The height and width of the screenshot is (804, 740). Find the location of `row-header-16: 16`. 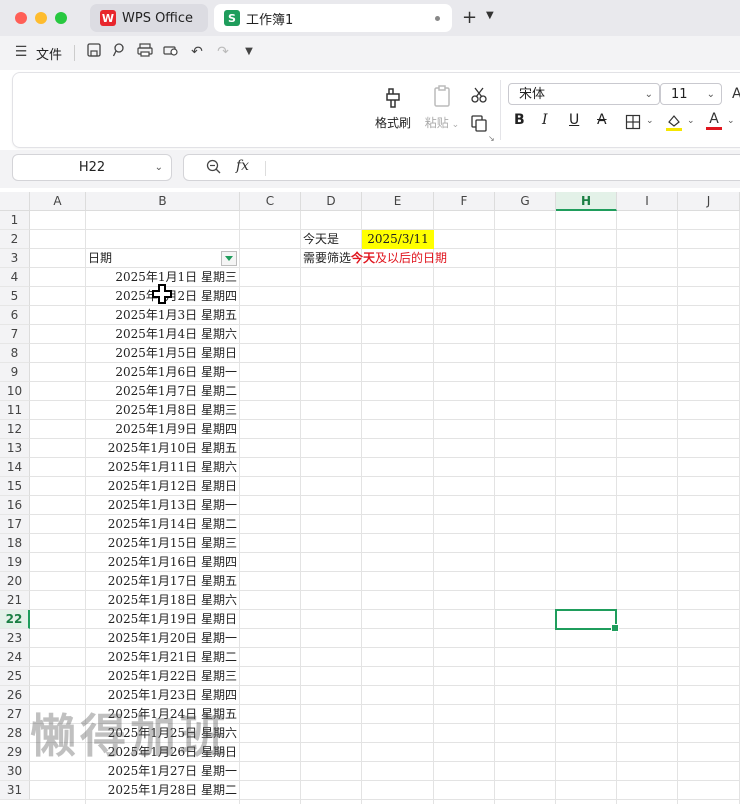

row-header-16: 16 is located at coordinates (15, 505).